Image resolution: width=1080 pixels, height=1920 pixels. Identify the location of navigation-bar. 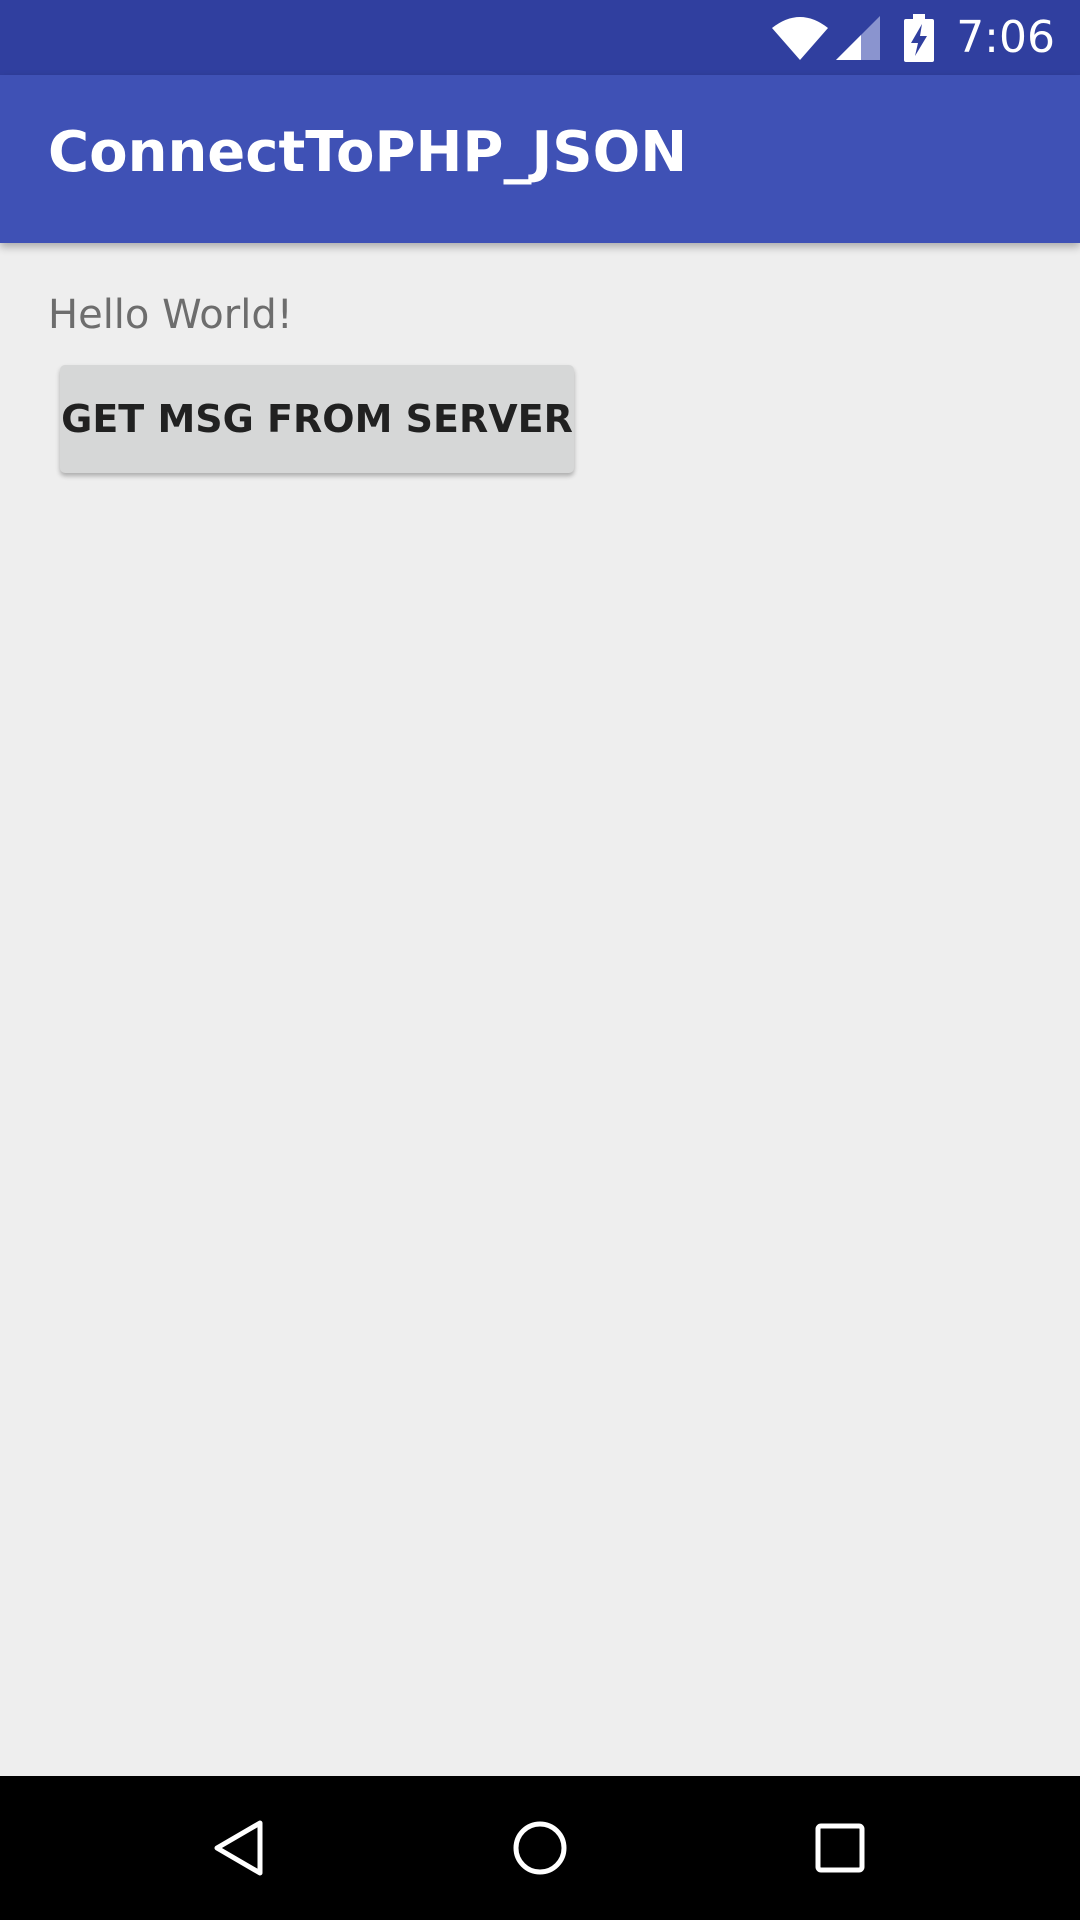
(540, 1848).